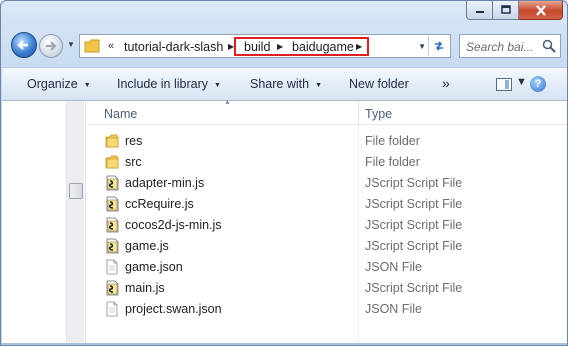  I want to click on file-row: main.js JScript Script File, so click(332, 288).